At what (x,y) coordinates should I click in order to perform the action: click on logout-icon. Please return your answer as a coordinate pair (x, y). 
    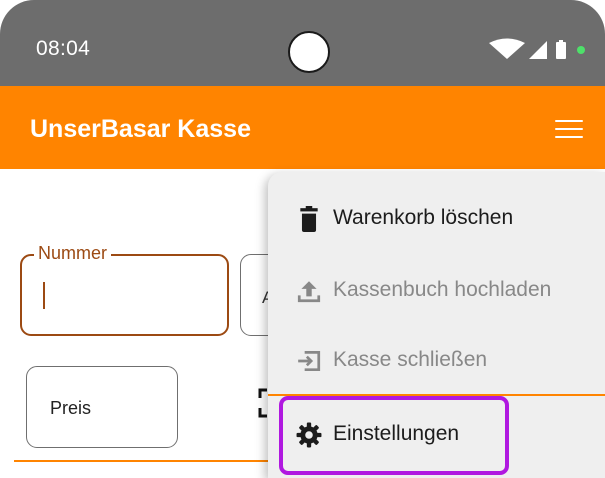
    Looking at the image, I should click on (309, 361).